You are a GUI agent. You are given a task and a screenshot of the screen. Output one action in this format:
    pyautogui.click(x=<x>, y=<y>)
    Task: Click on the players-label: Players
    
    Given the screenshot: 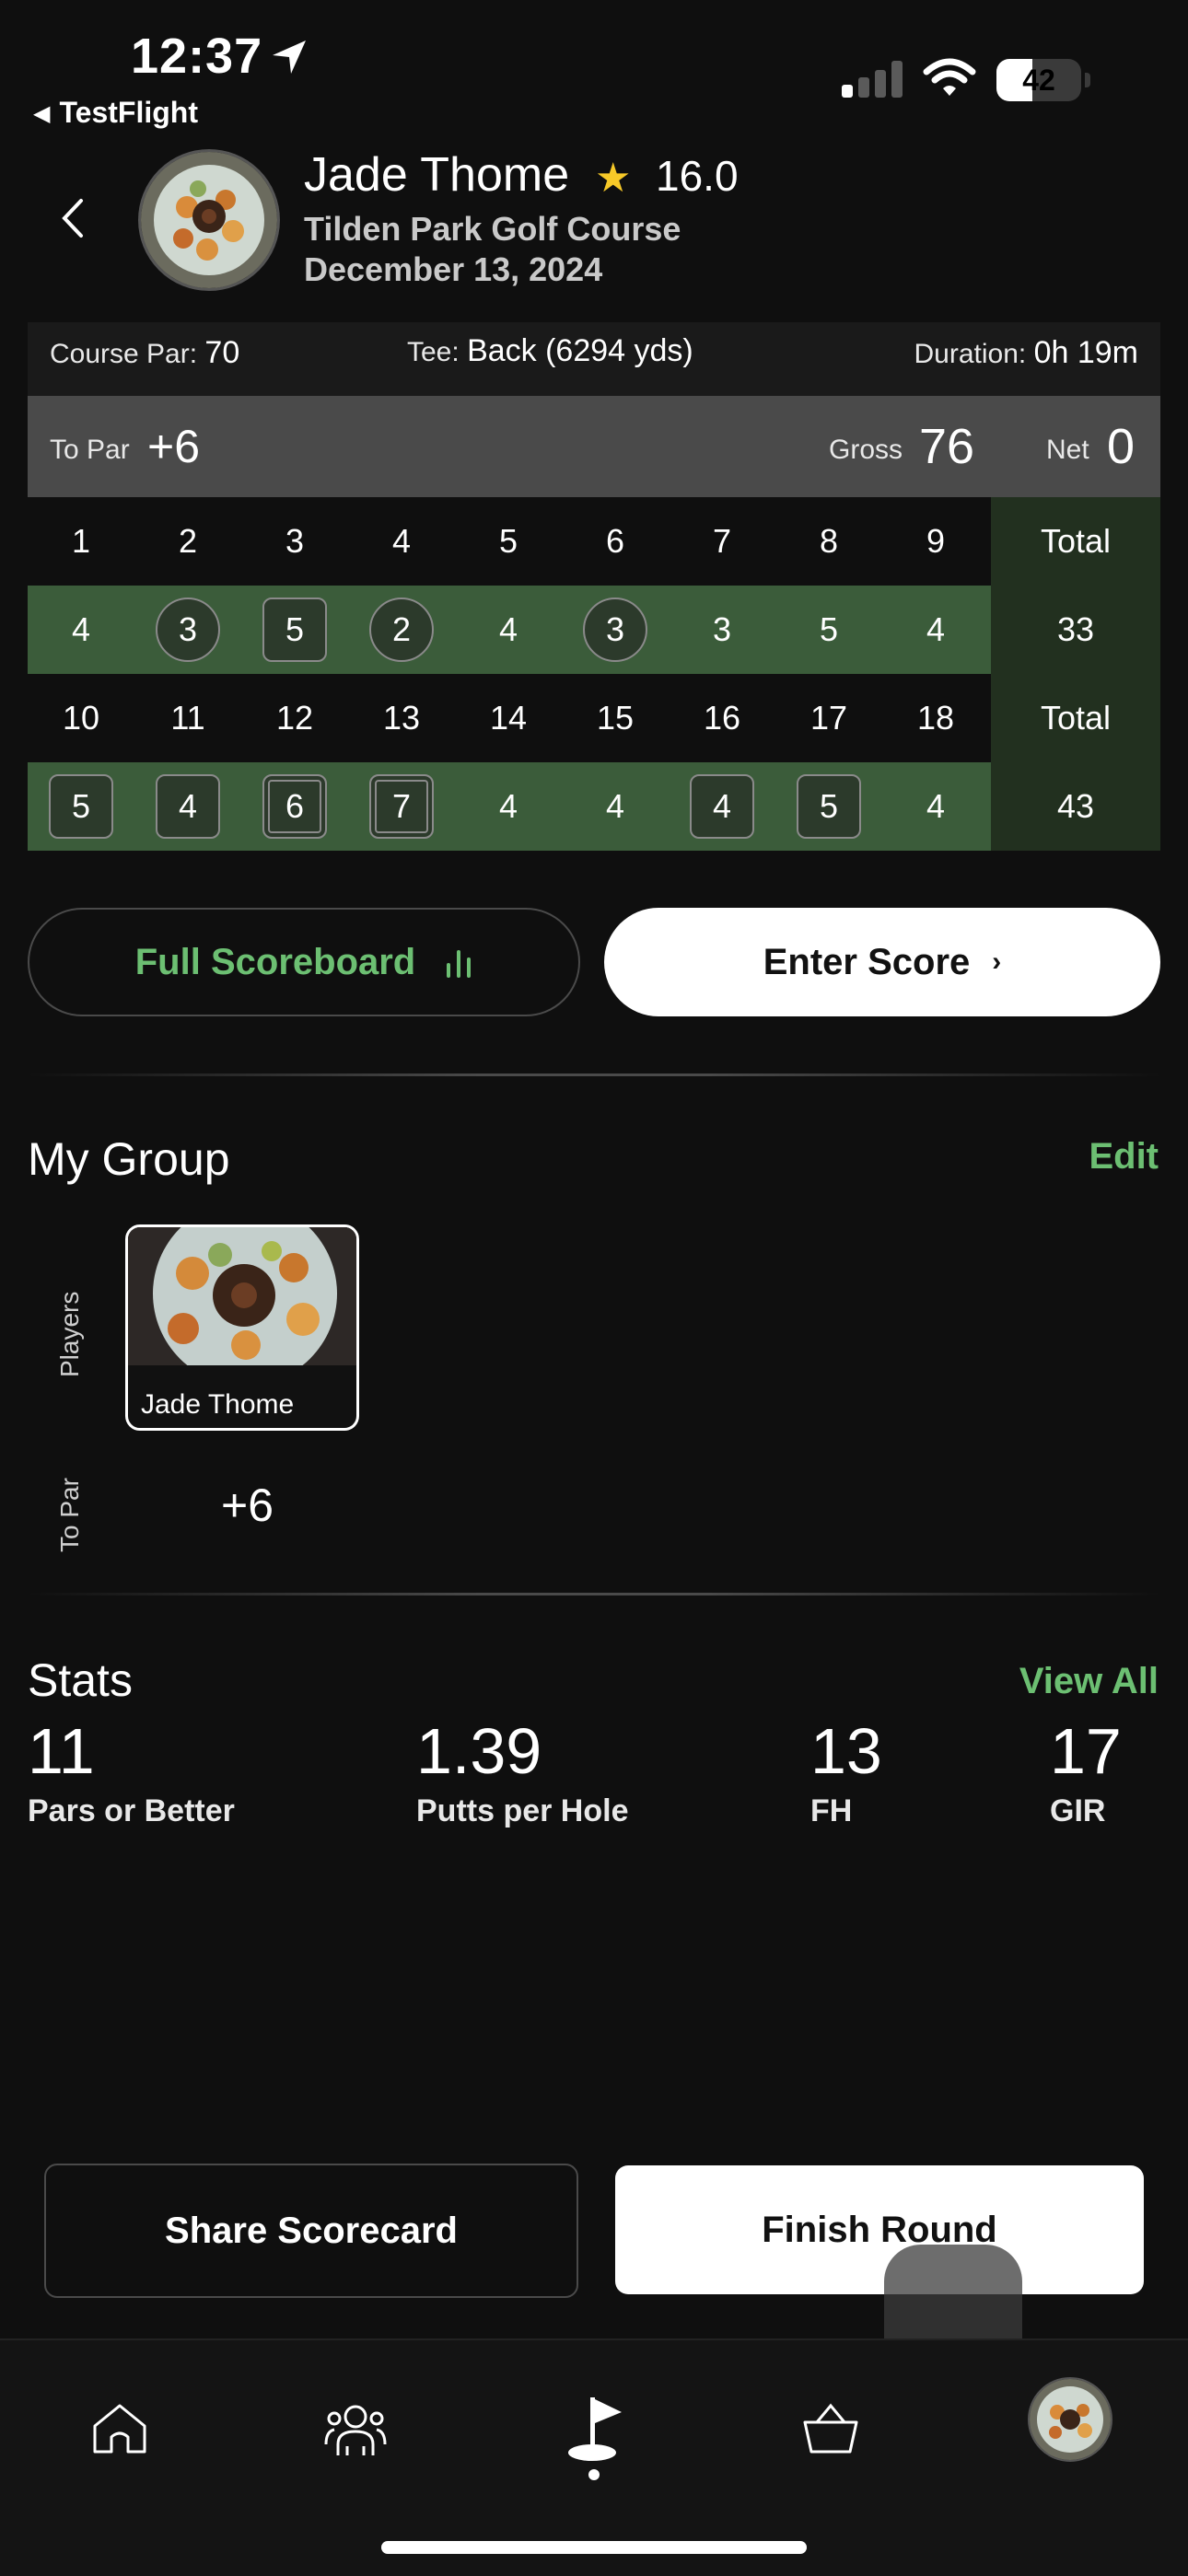 What is the action you would take?
    pyautogui.click(x=69, y=1334)
    